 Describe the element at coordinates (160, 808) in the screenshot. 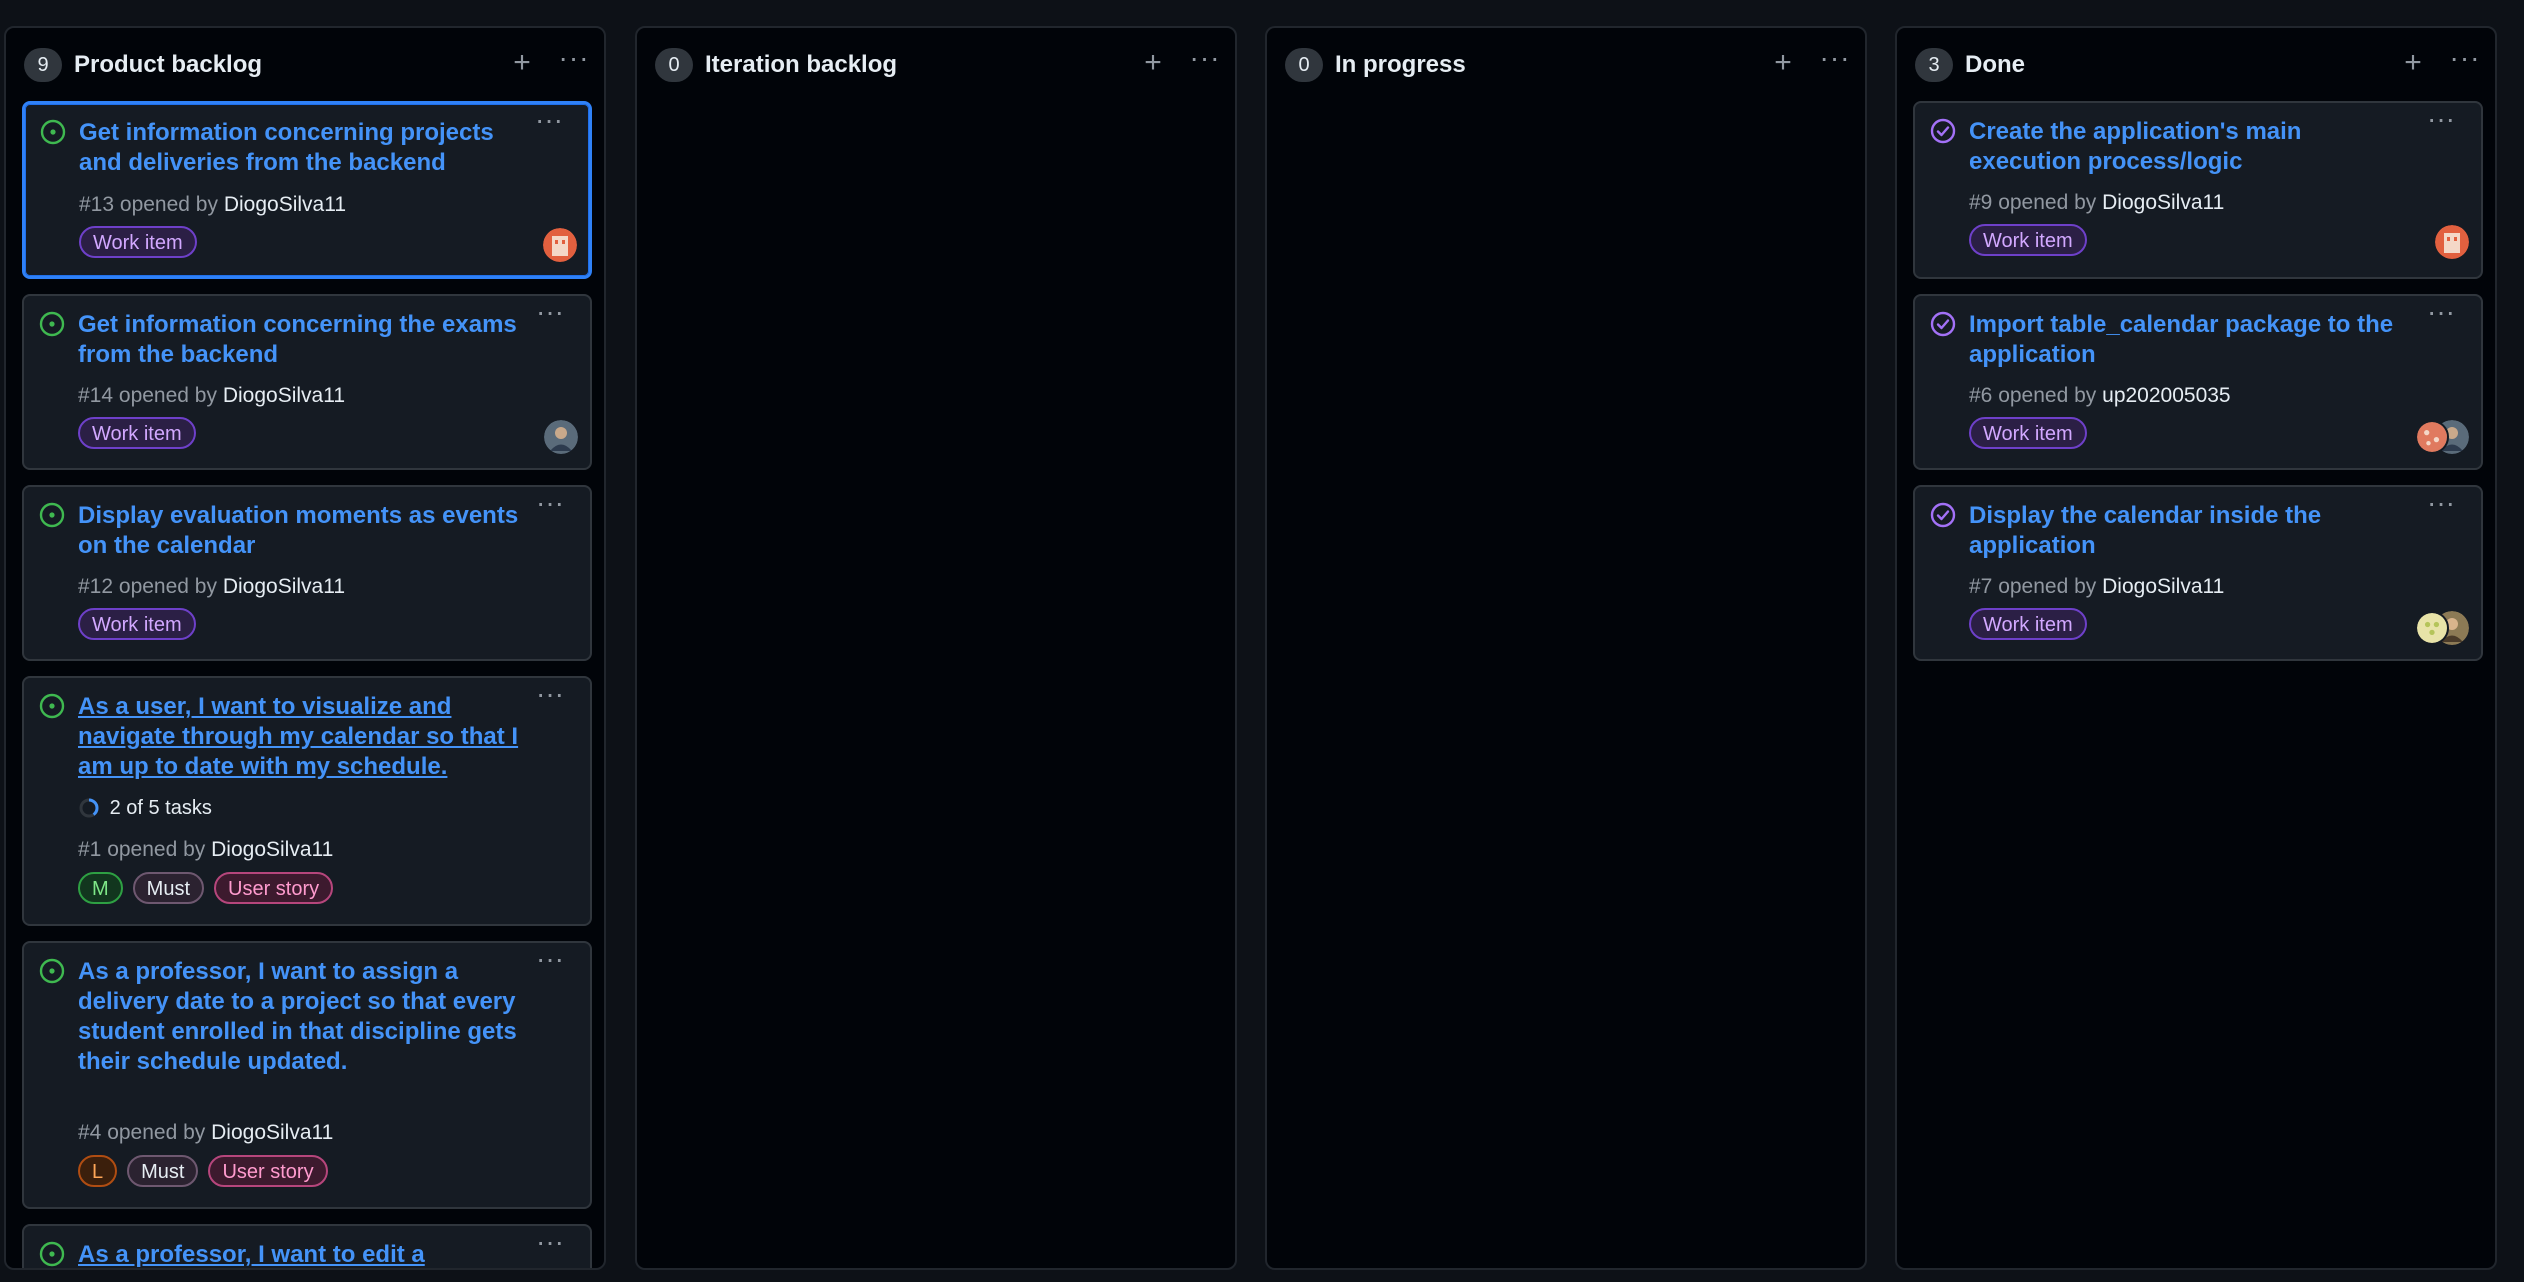

I see `task-count: 2 of 5 tasks` at that location.